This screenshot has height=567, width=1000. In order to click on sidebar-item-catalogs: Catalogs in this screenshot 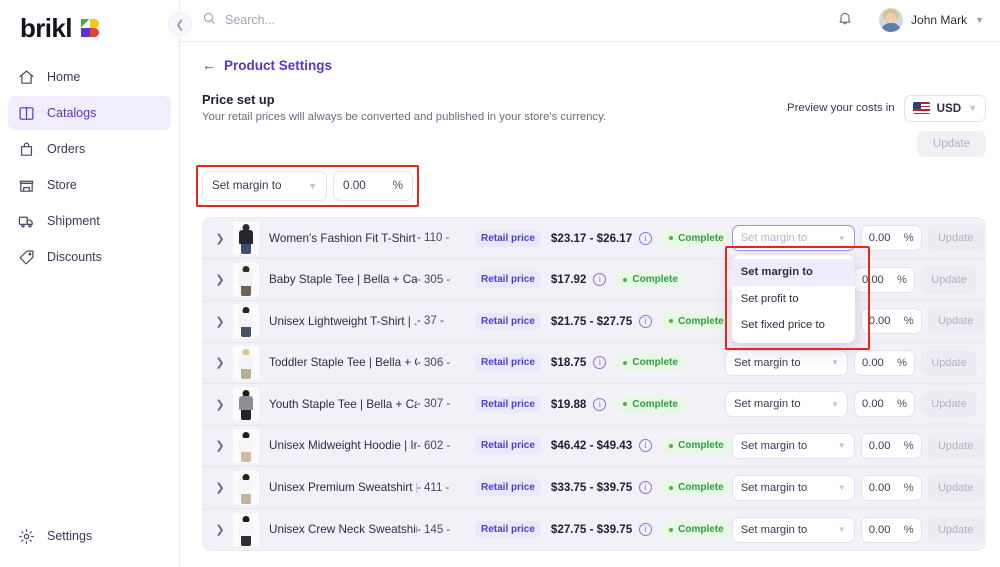, I will do `click(89, 113)`.